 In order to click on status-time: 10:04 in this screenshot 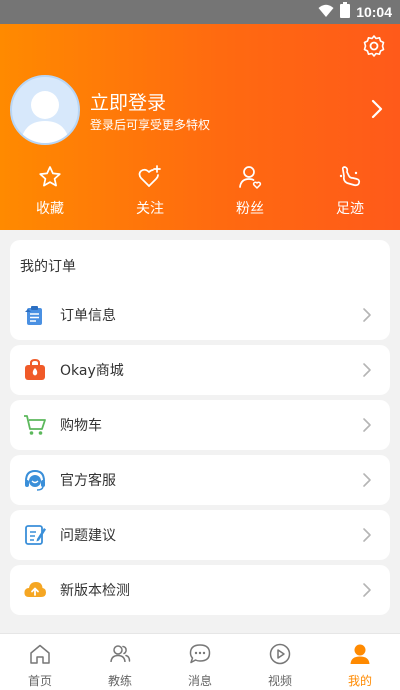, I will do `click(374, 12)`.